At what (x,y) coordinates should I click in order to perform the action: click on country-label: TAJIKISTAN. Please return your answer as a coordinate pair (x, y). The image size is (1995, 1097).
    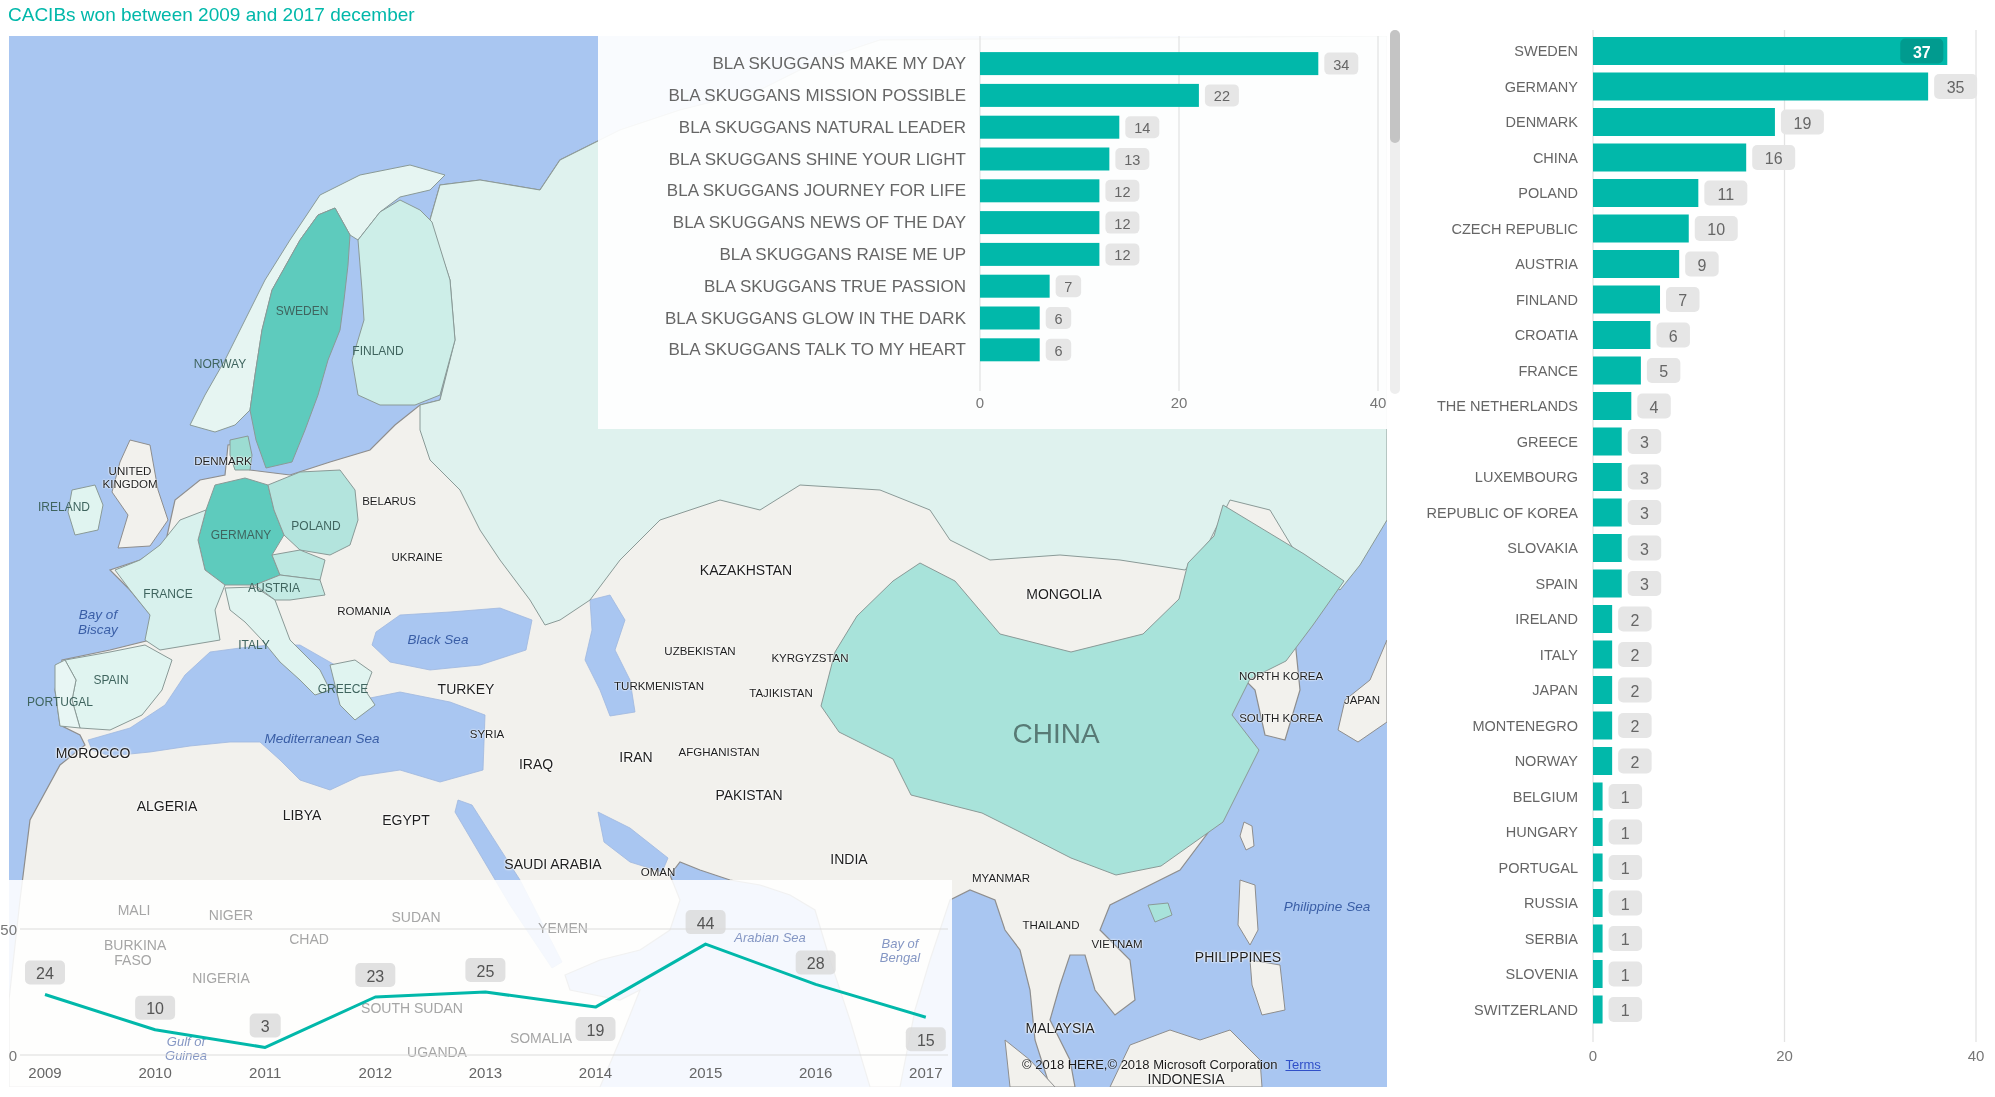
    Looking at the image, I should click on (781, 693).